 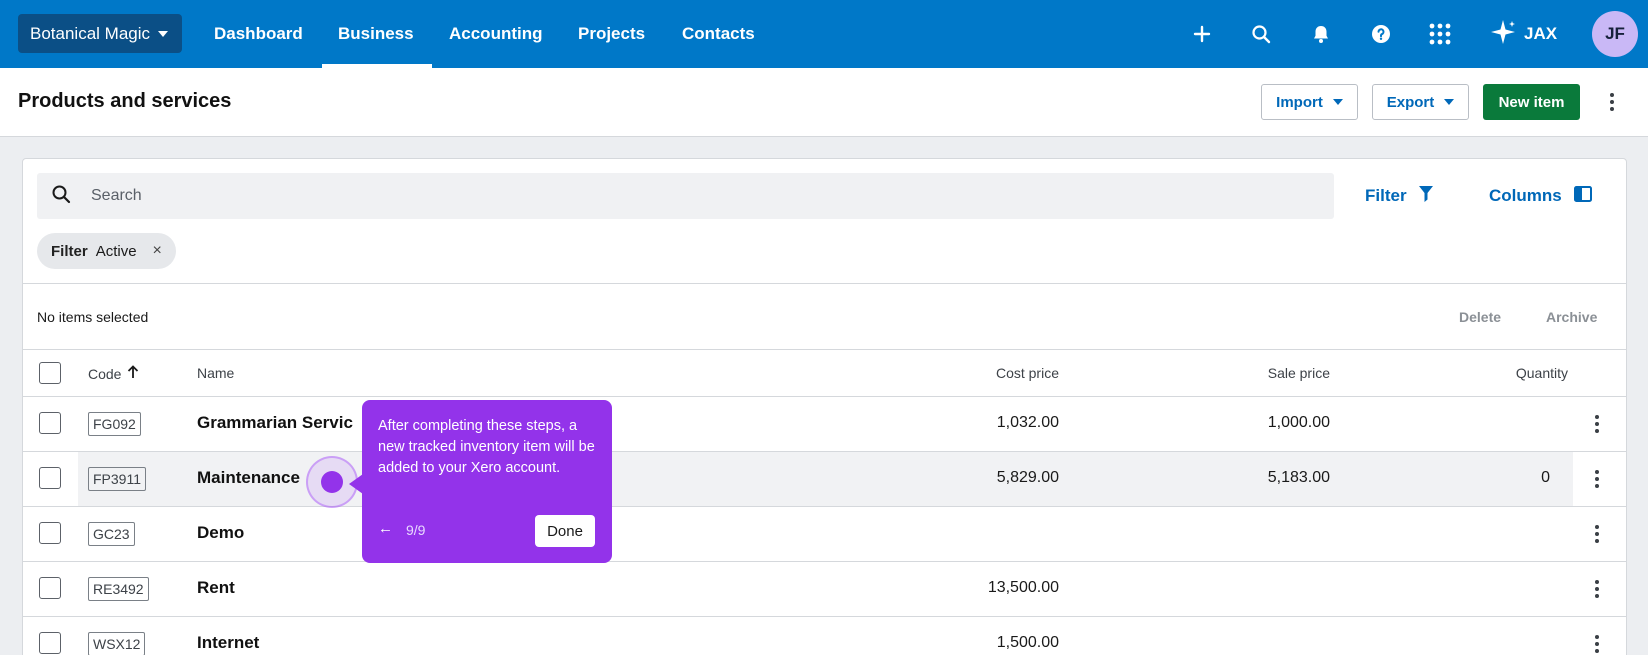 What do you see at coordinates (105, 373) in the screenshot?
I see `column-label-code: Code` at bounding box center [105, 373].